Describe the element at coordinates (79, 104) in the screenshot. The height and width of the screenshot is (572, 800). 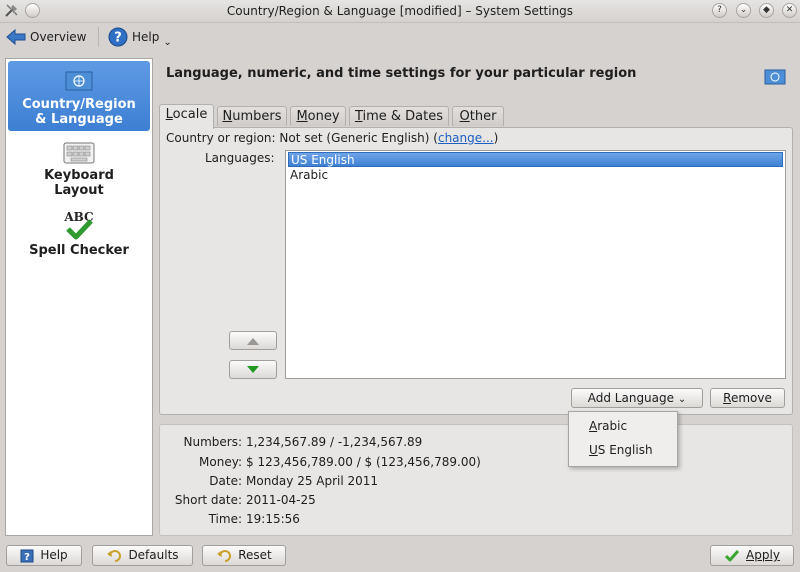
I see `sidebar-item-label: Country/Region` at that location.